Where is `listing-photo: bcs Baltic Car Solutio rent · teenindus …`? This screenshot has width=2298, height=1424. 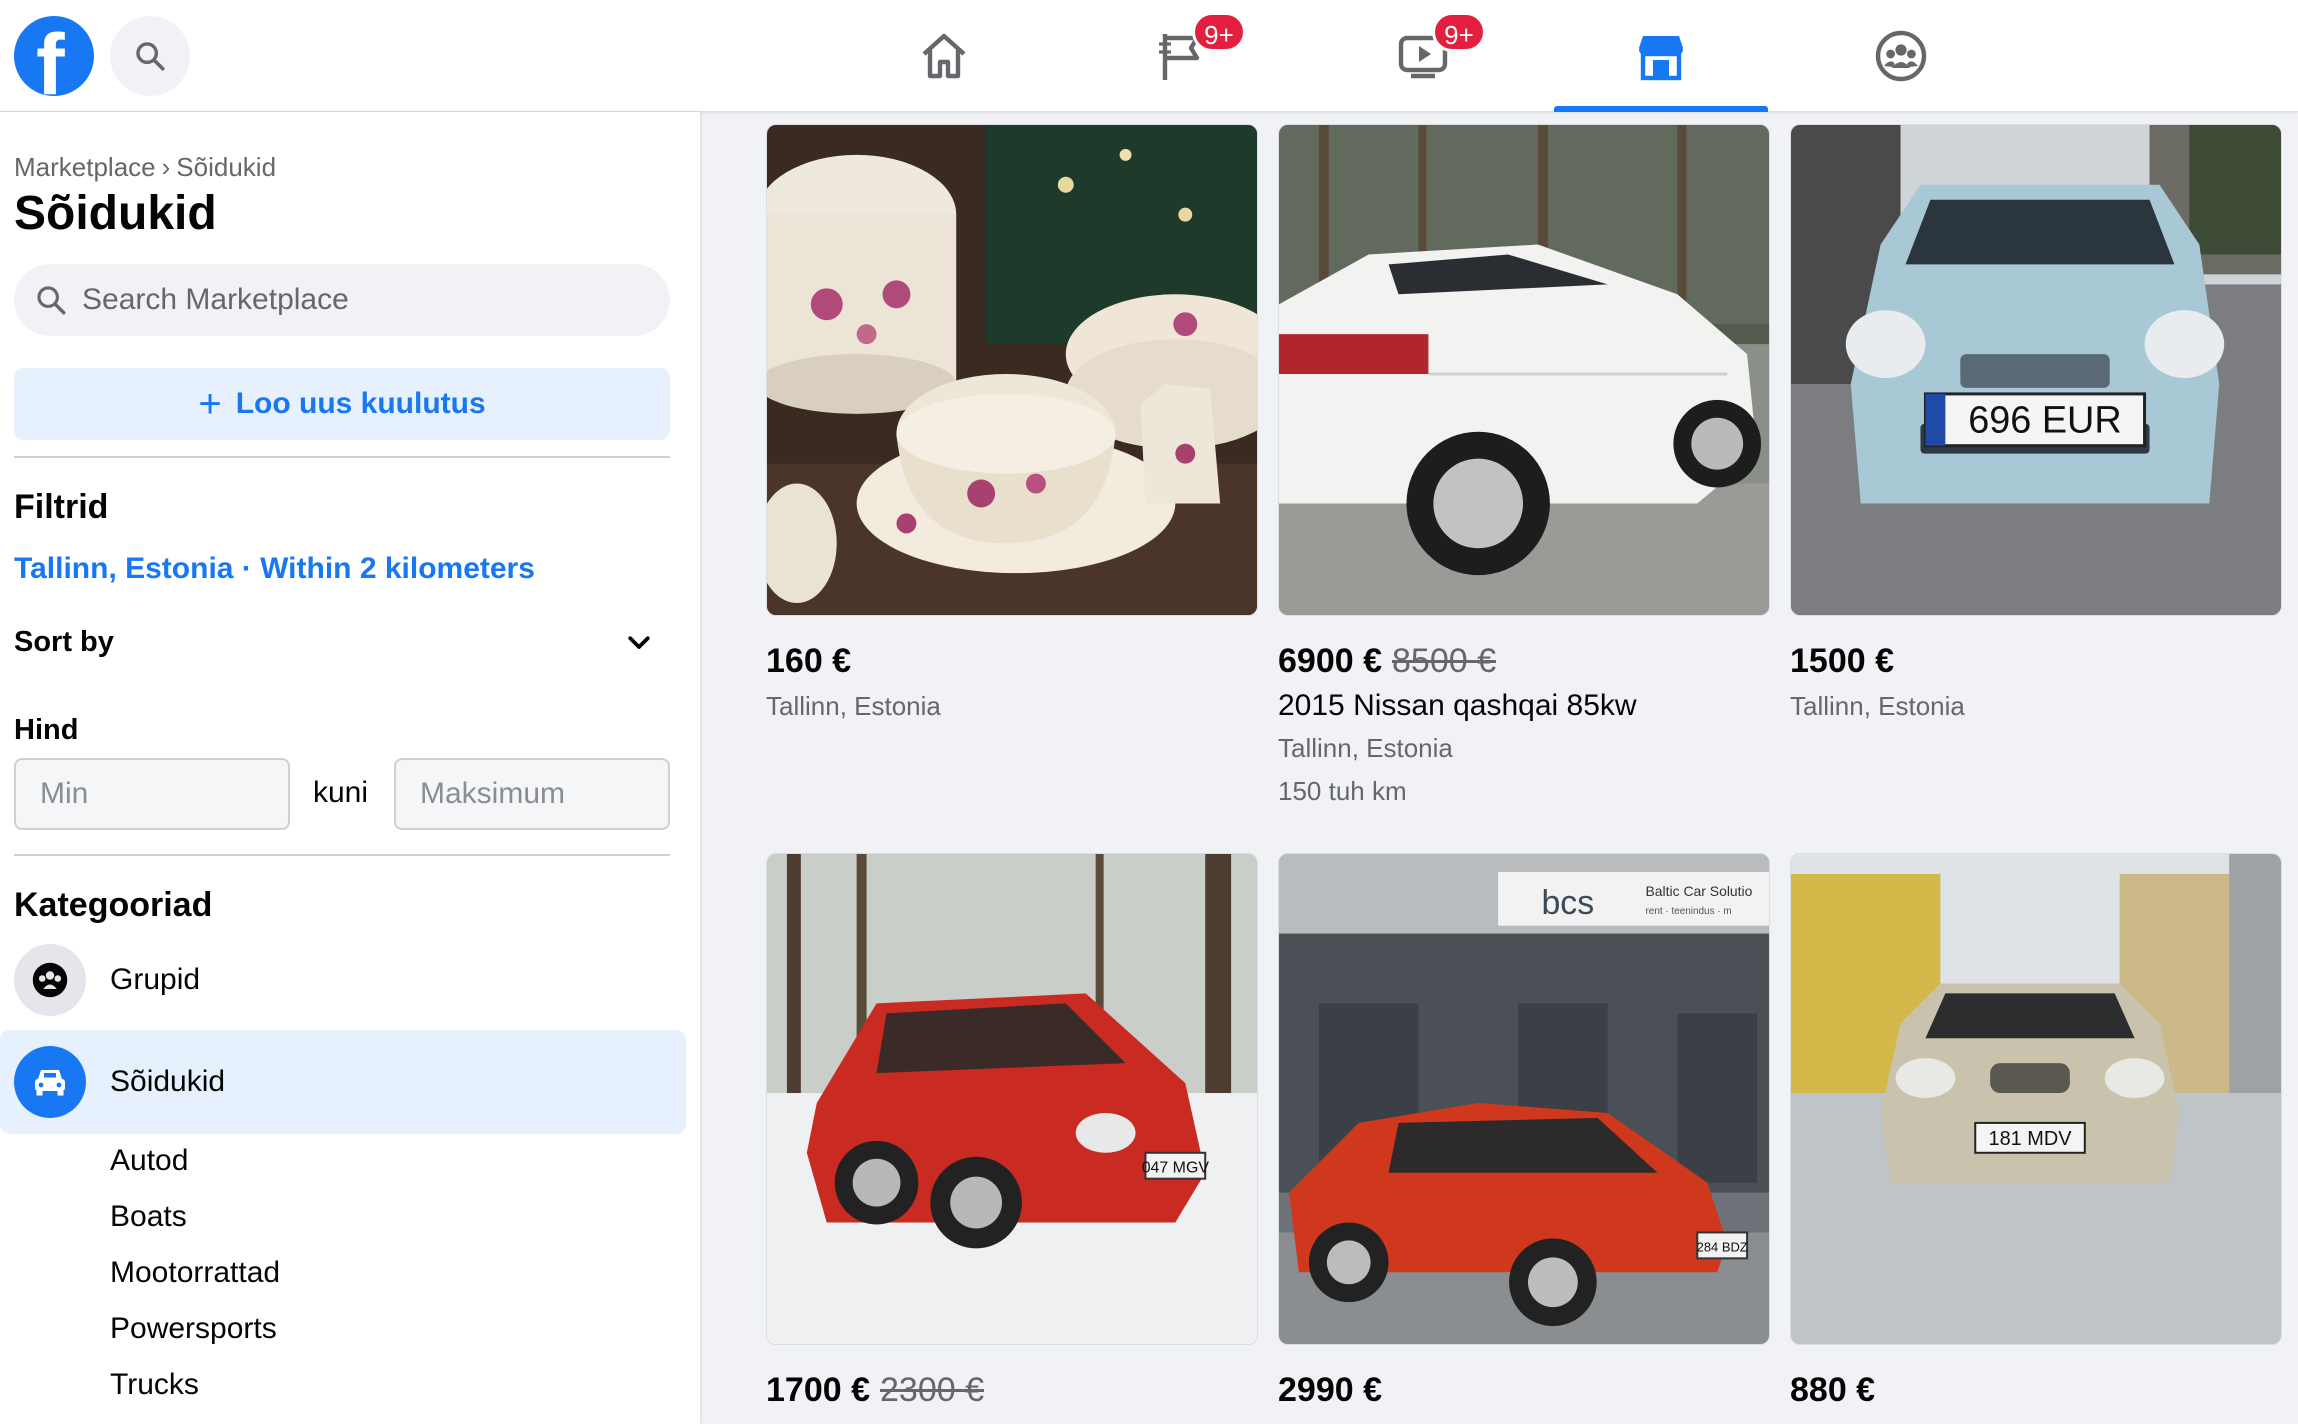
listing-photo: bcs Baltic Car Solutio rent · teenindus … is located at coordinates (1524, 1099).